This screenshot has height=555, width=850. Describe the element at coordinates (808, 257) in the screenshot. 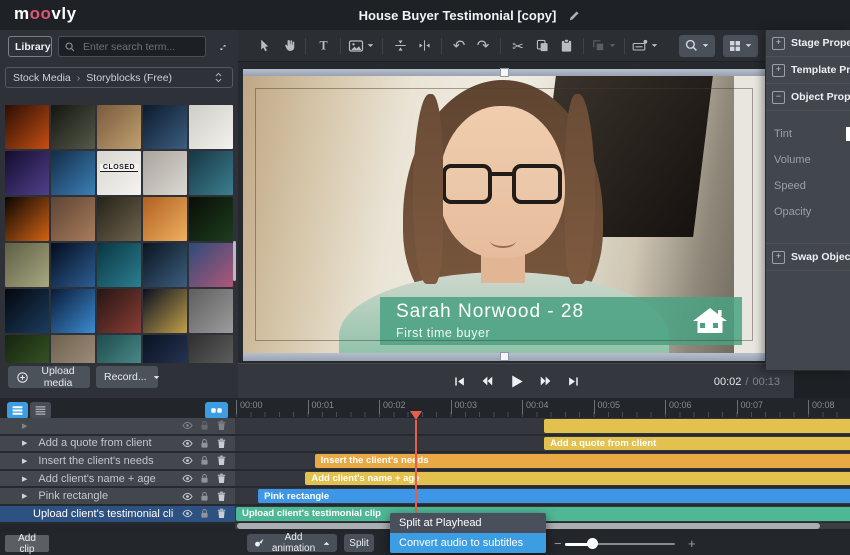

I see `section-swap-object: + Swap Object` at that location.